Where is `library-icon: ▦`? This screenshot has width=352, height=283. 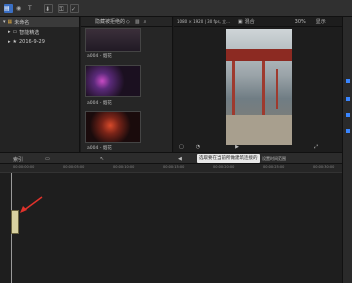 library-icon: ▦ is located at coordinates (10, 22).